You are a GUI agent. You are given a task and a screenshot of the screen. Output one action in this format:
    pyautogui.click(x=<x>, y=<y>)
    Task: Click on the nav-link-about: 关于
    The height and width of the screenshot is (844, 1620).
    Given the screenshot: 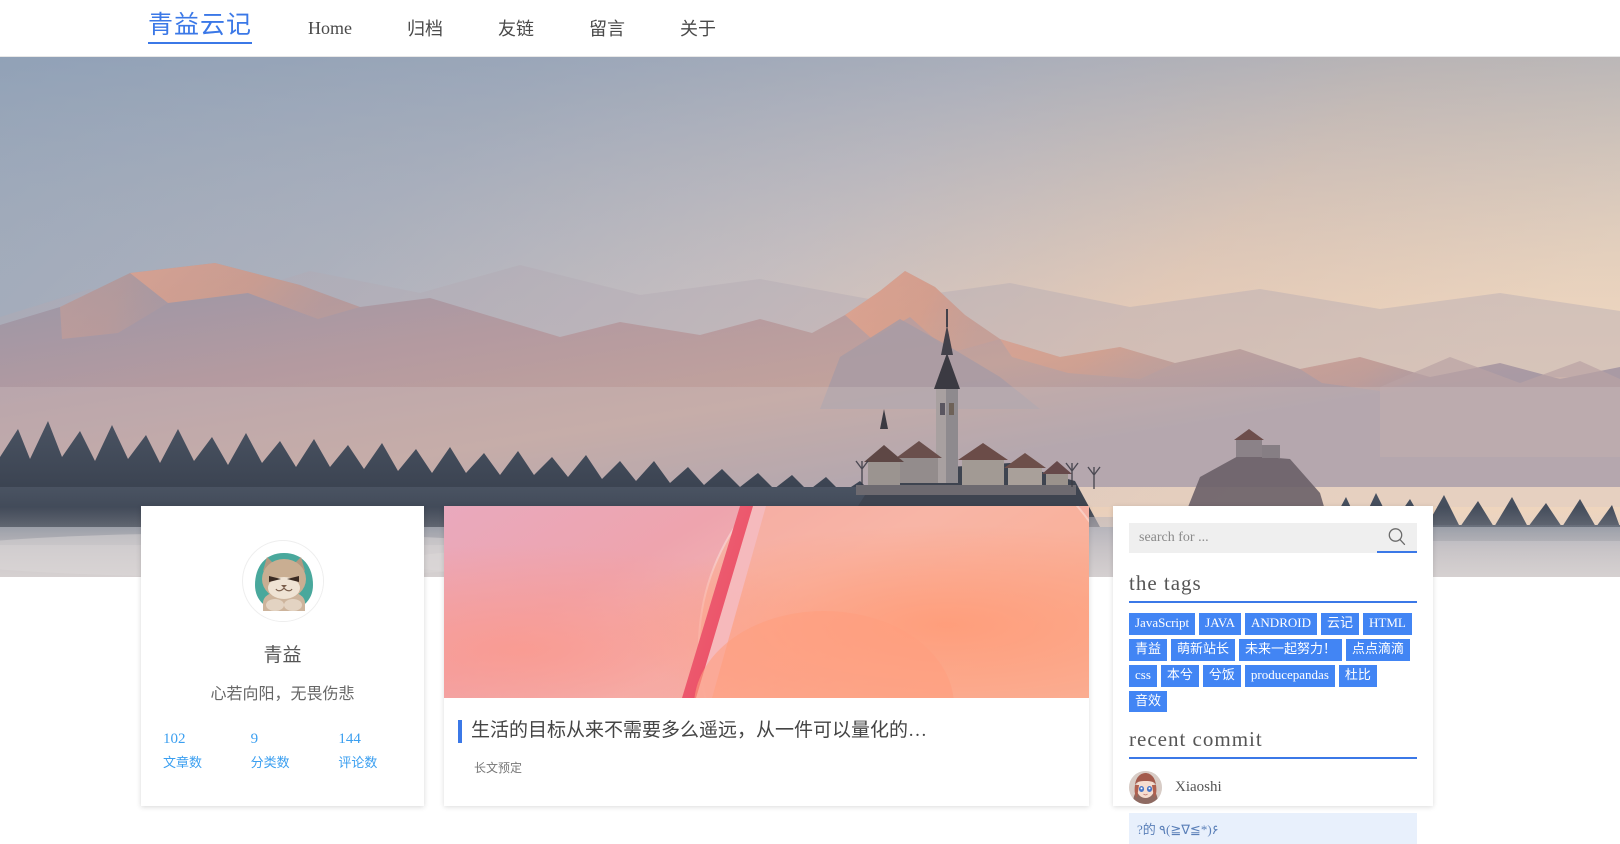 What is the action you would take?
    pyautogui.click(x=698, y=28)
    